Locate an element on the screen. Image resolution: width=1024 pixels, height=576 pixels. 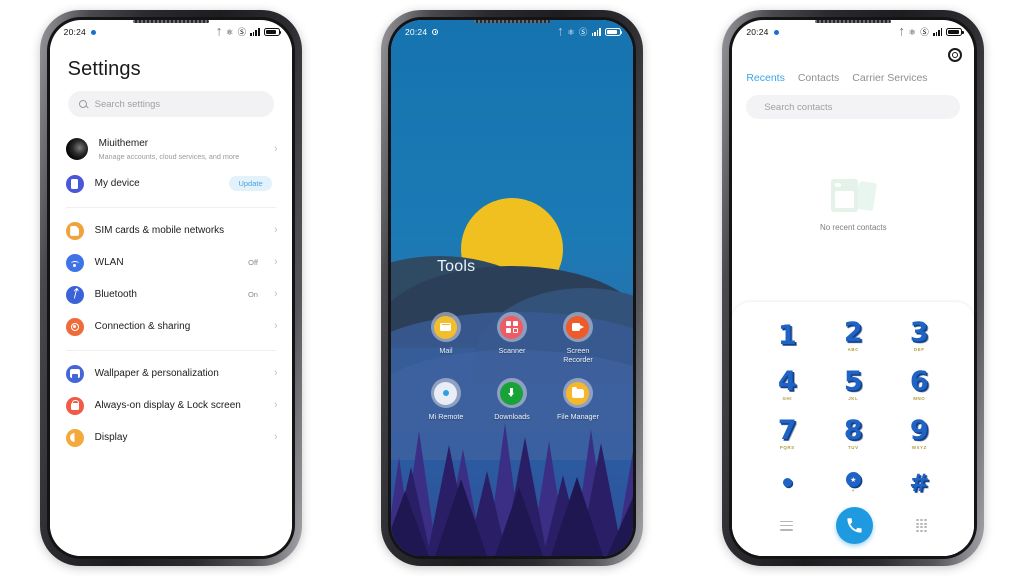
key-8: 8 TUV is located at coordinates (853, 433).